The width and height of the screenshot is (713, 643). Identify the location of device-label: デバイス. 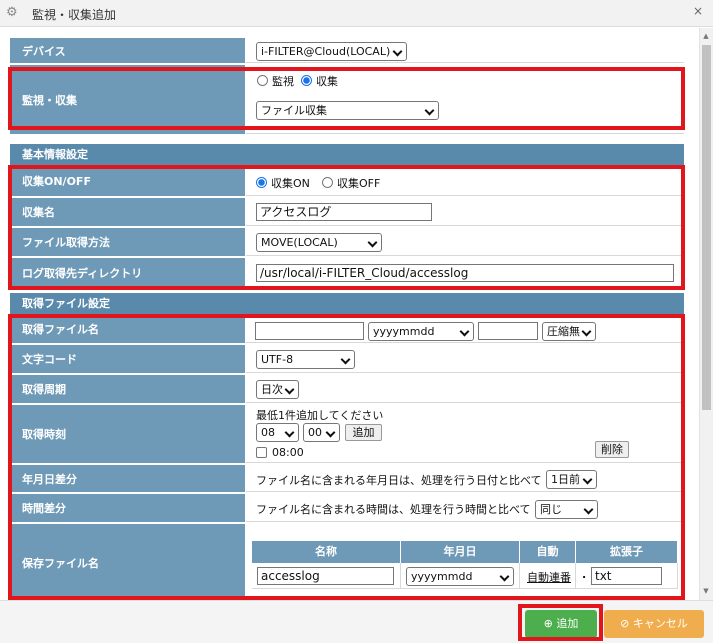
(128, 50).